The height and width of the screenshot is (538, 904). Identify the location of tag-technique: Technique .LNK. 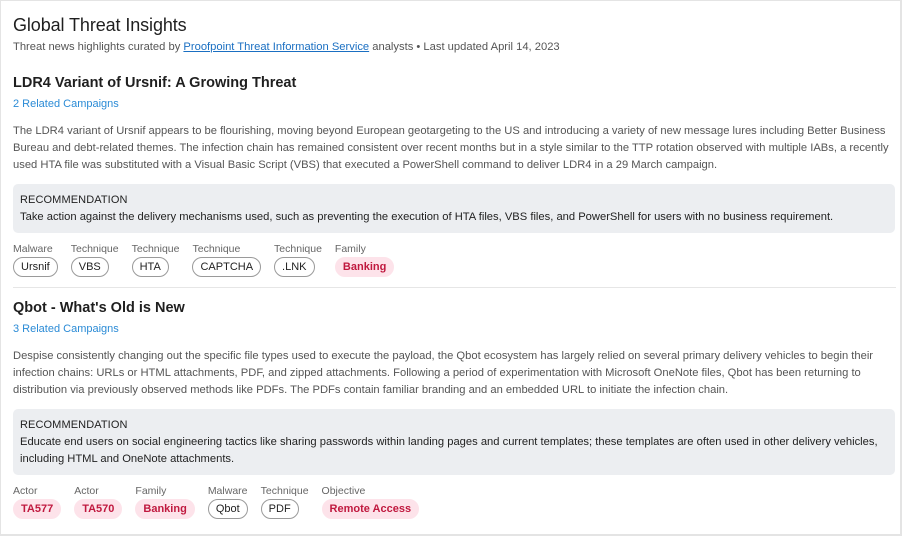
(298, 259).